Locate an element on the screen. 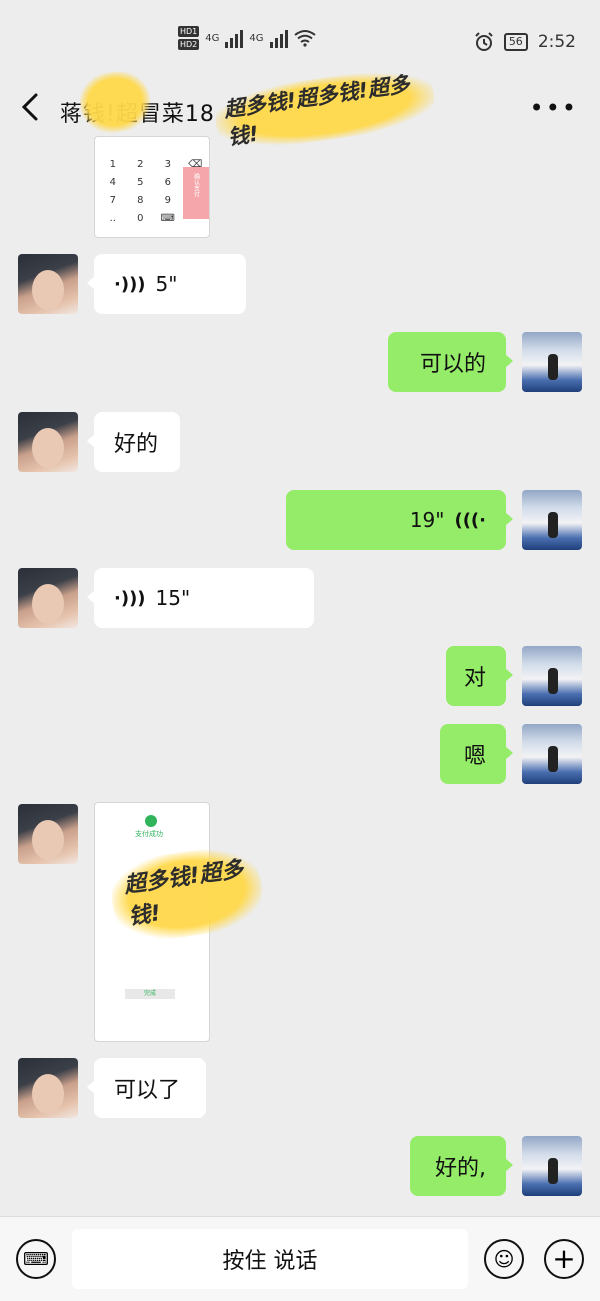 The height and width of the screenshot is (1301, 600). pay-button-thumb: 确认支付 is located at coordinates (196, 193).